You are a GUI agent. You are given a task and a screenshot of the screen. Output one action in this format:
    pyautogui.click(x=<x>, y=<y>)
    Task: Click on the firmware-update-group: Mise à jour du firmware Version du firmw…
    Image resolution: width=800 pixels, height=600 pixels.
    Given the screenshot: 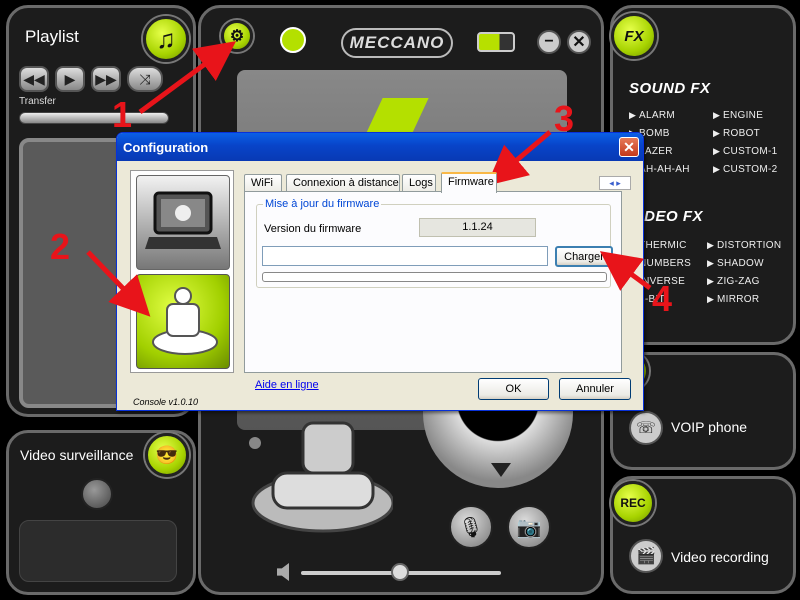 What is the action you would take?
    pyautogui.click(x=434, y=243)
    